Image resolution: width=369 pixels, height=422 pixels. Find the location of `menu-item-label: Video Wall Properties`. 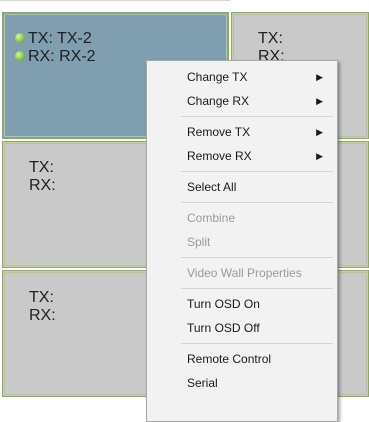

menu-item-label: Video Wall Properties is located at coordinates (244, 273).